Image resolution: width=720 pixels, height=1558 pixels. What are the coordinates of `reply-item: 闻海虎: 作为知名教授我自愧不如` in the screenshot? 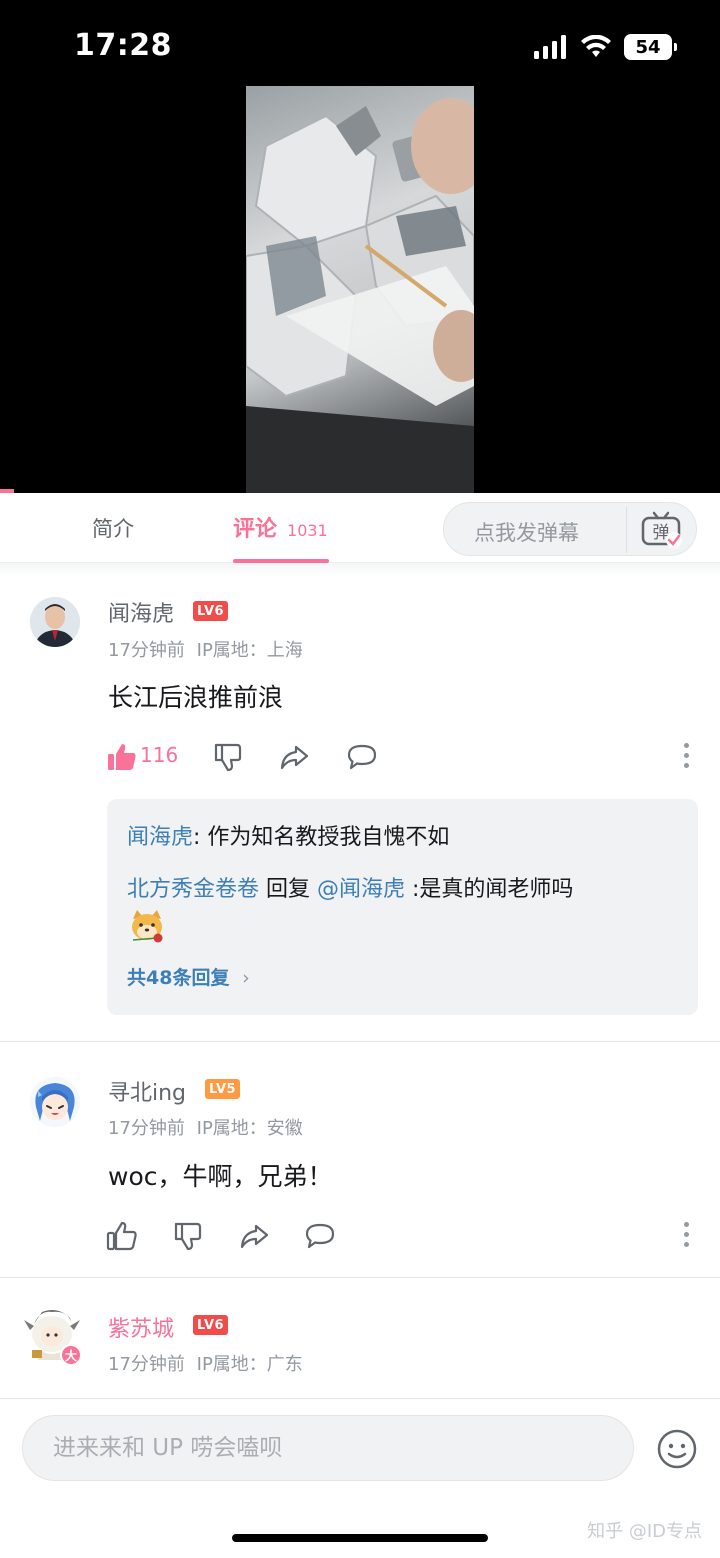 It's located at (288, 835).